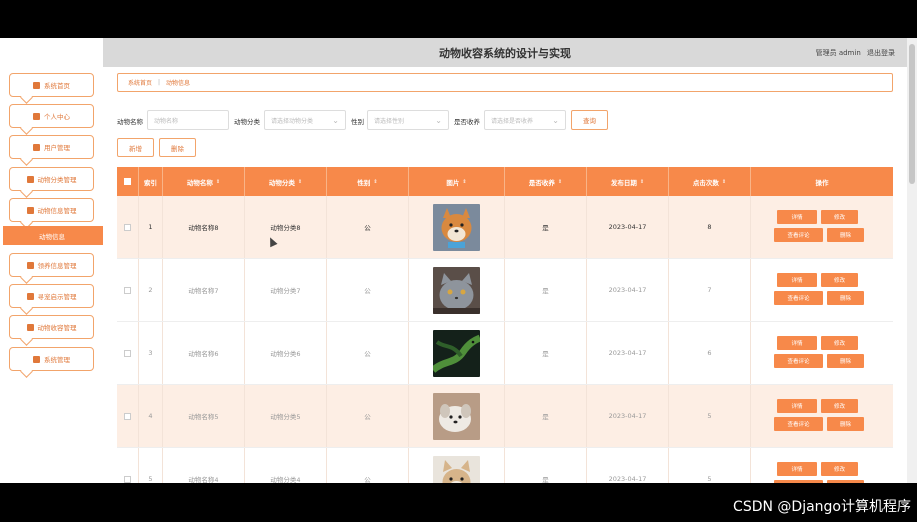 The image size is (917, 522). Describe the element at coordinates (357, 122) in the screenshot. I see `gender-filter-label: 性别` at that location.